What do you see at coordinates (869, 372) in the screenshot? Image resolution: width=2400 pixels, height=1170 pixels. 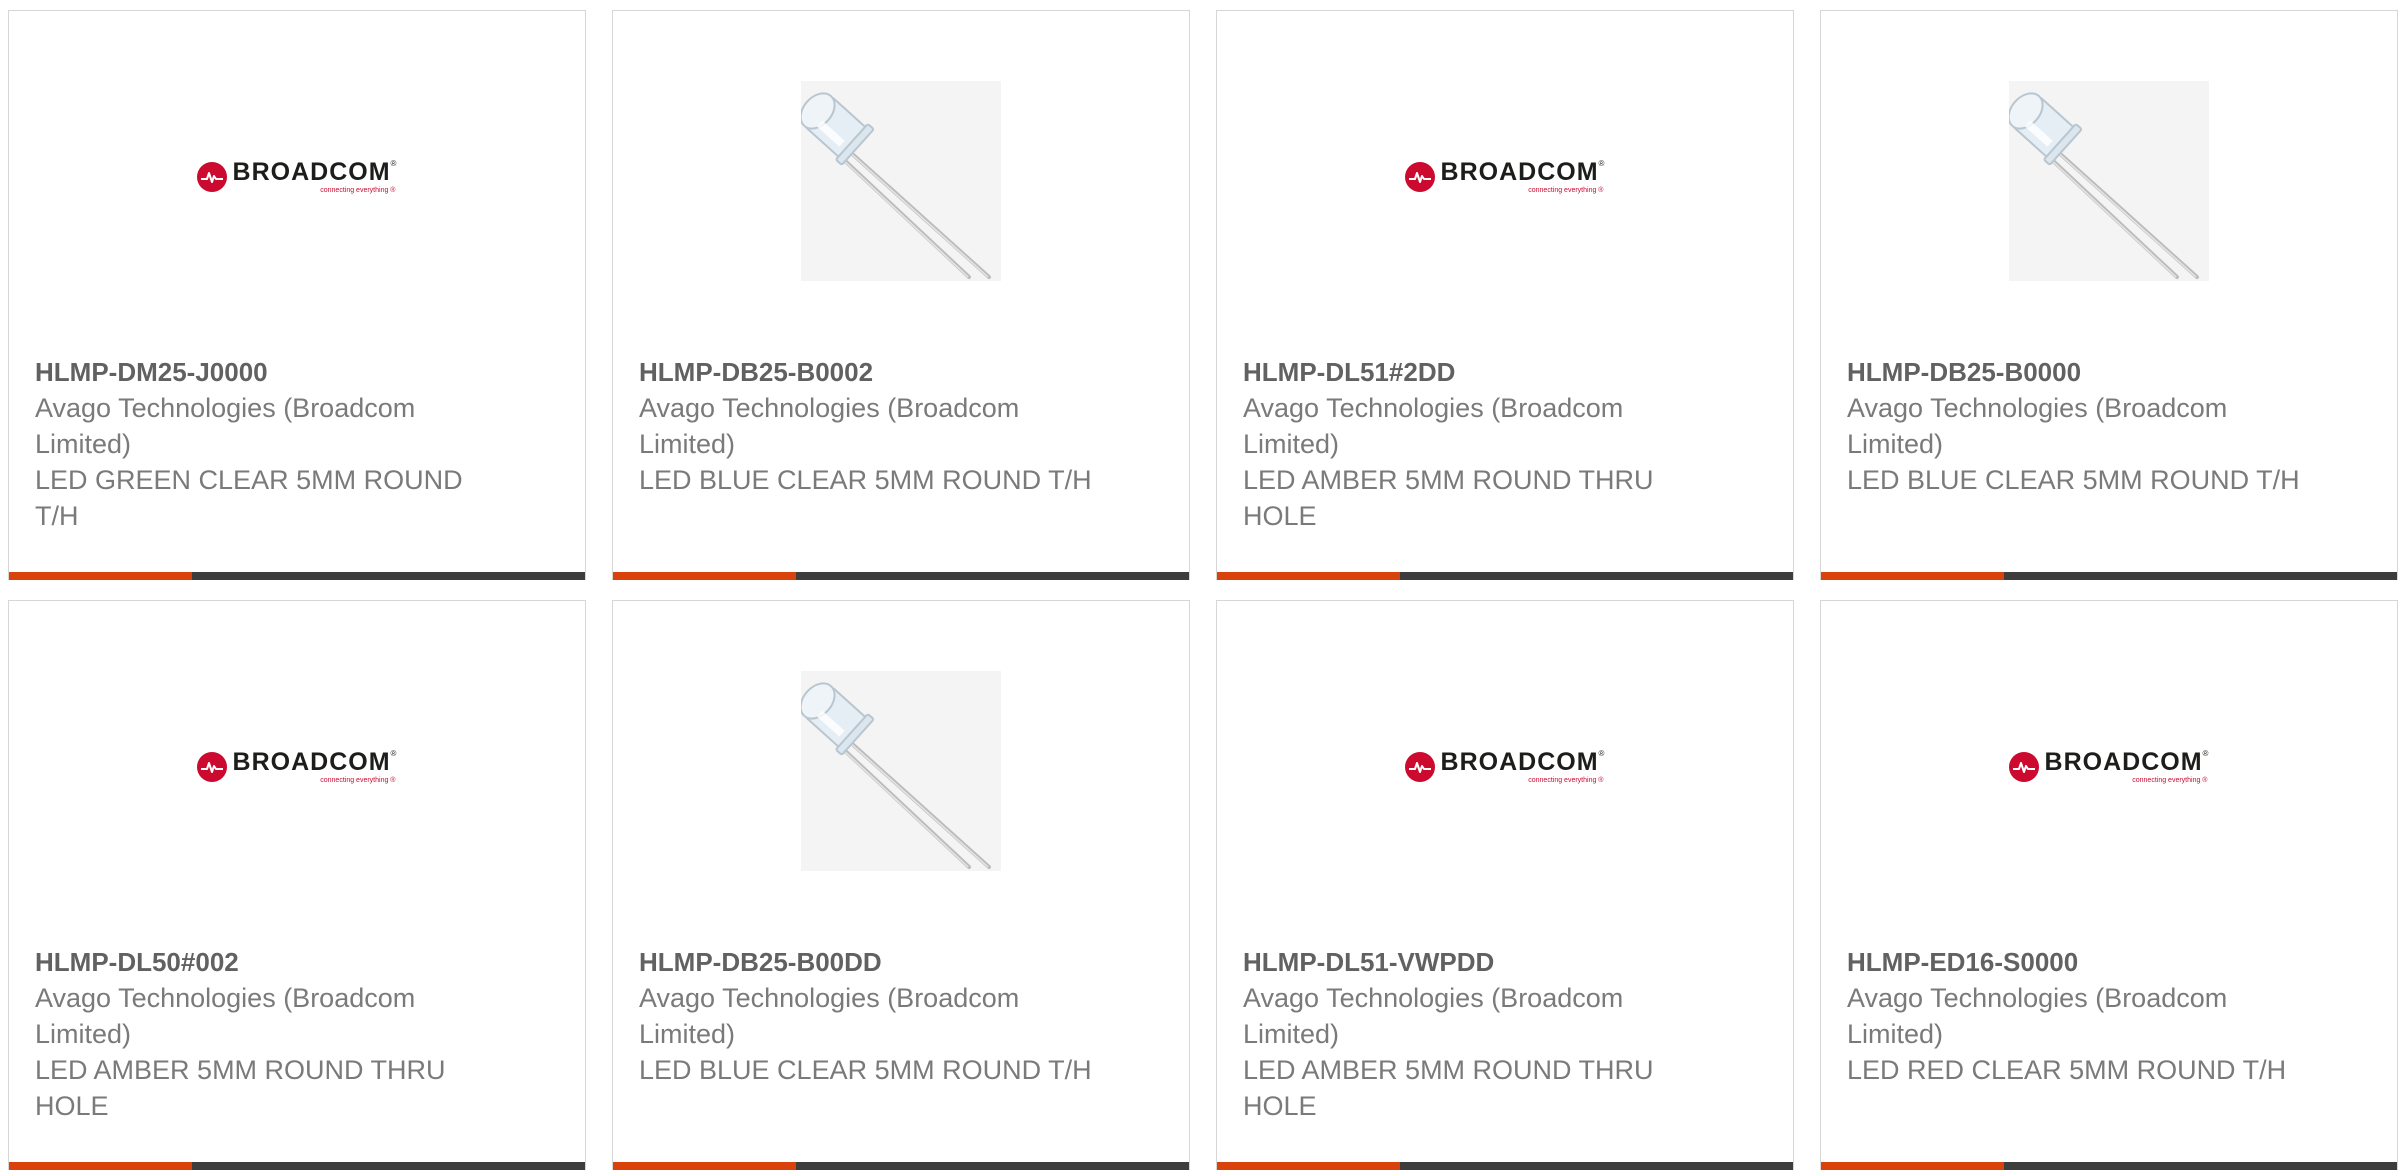 I see `part-number: HLMP-DB25-B0002` at bounding box center [869, 372].